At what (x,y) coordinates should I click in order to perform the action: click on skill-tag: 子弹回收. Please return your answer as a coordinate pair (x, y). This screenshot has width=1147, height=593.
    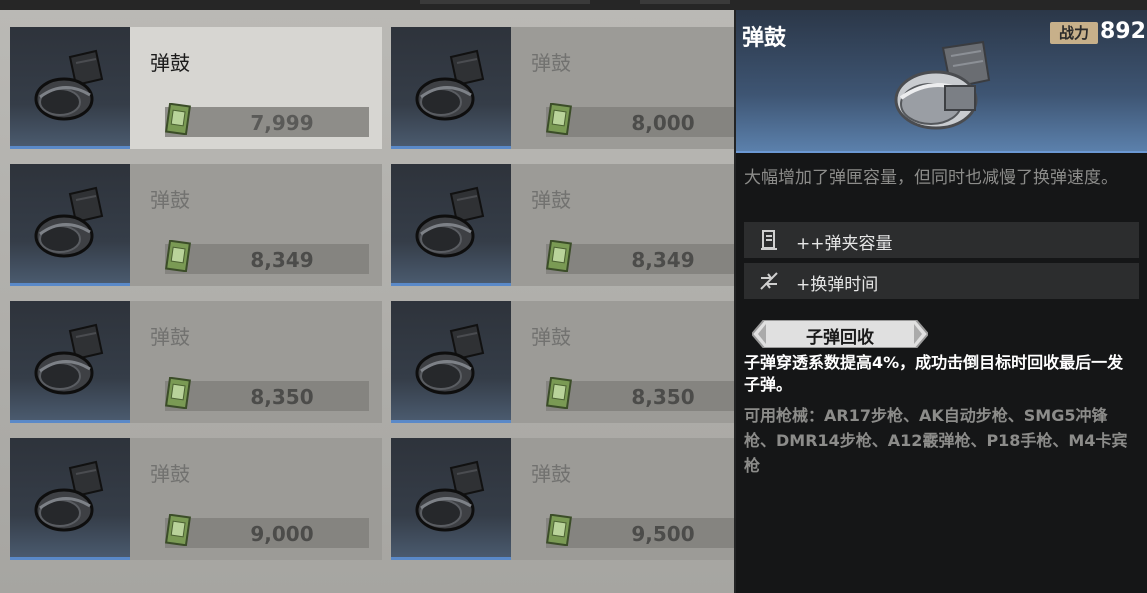
    Looking at the image, I should click on (840, 334).